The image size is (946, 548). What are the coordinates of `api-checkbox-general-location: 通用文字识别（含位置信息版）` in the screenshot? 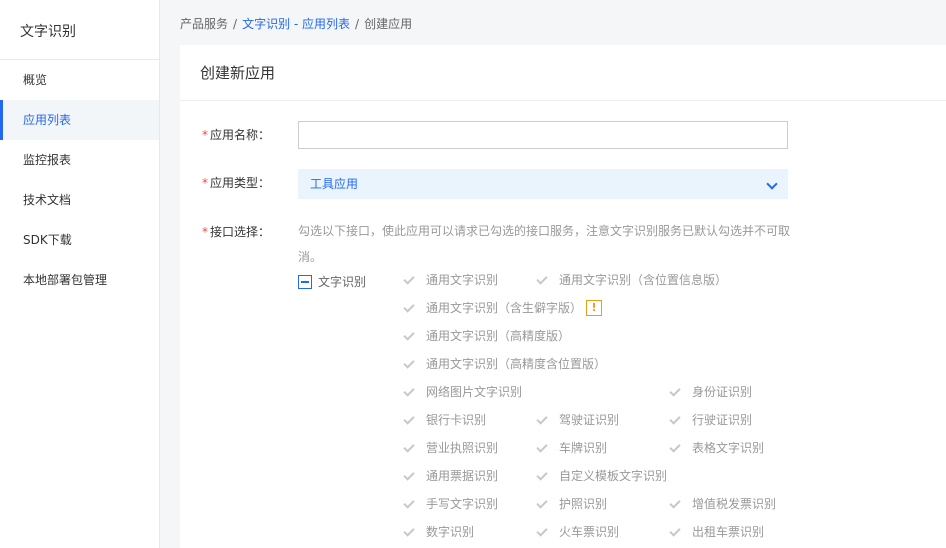 It's located at (631, 279).